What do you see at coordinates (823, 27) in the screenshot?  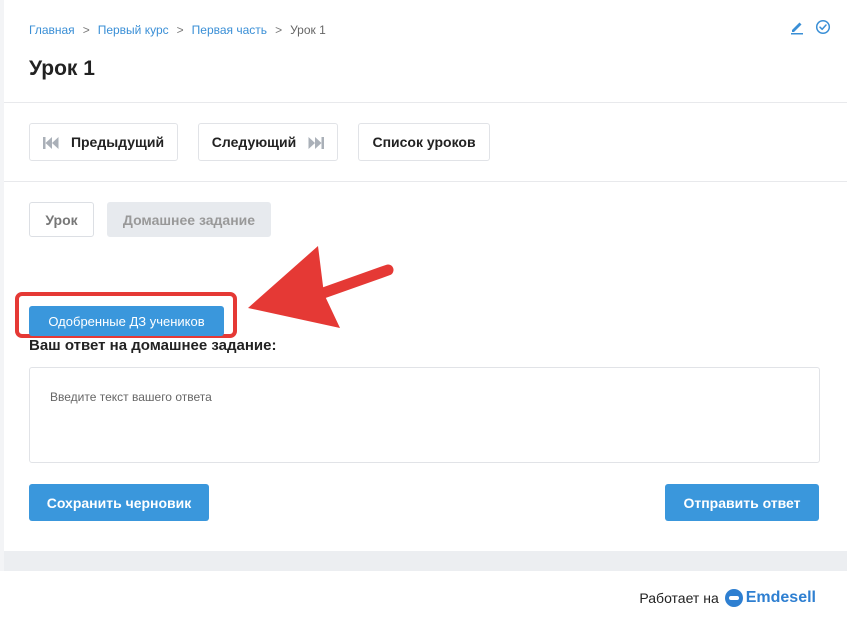 I see `check-circle-icon` at bounding box center [823, 27].